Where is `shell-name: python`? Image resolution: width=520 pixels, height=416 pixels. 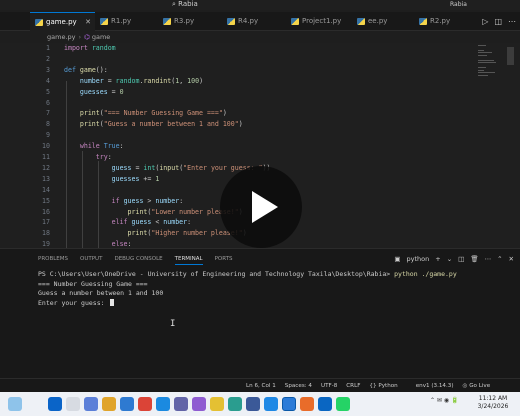 shell-name: python is located at coordinates (418, 259).